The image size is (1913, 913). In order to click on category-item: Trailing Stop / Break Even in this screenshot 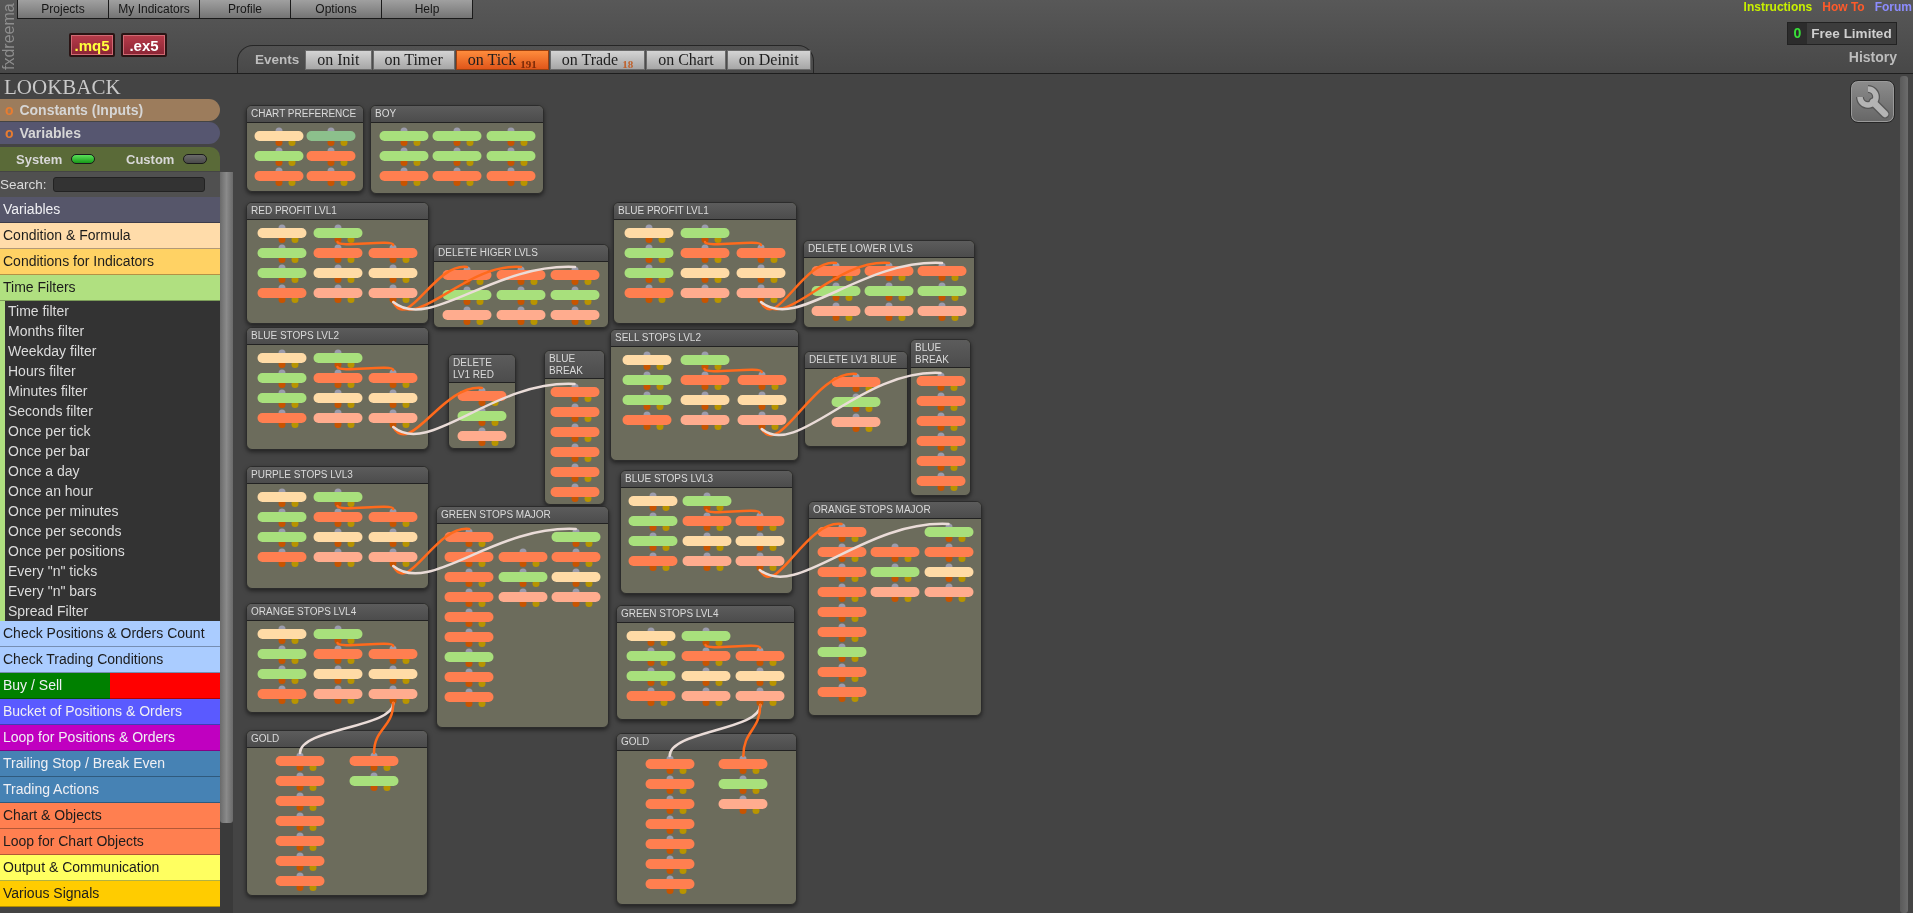, I will do `click(110, 764)`.